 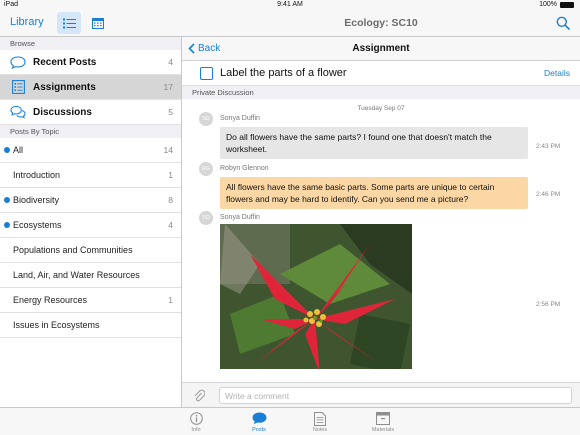 What do you see at coordinates (283, 73) in the screenshot?
I see `assignment-title: Label the parts of a flower` at bounding box center [283, 73].